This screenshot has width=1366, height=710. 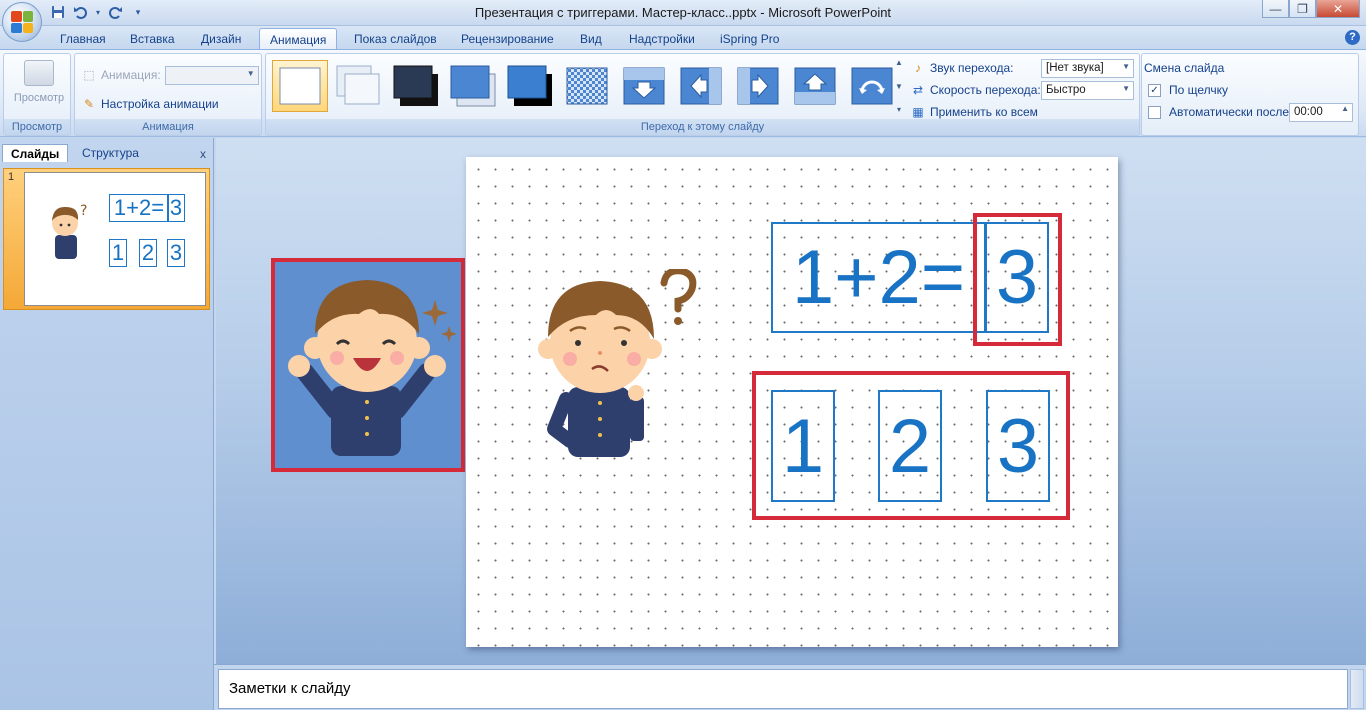 What do you see at coordinates (1066, 90) in the screenshot?
I see `speed-dropdown-value: Быстро` at bounding box center [1066, 90].